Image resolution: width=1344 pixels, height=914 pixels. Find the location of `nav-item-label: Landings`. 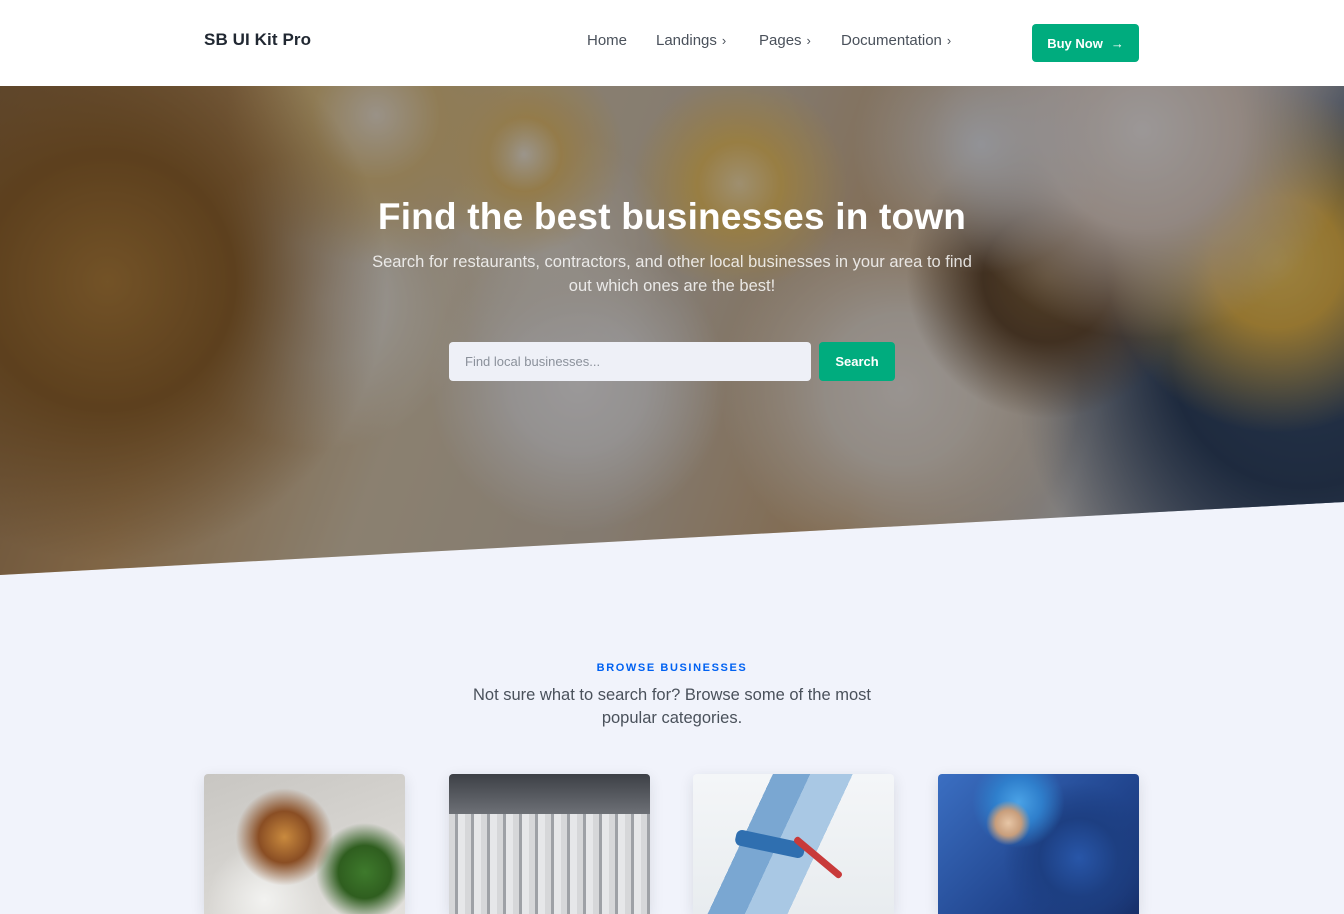

nav-item-label: Landings is located at coordinates (686, 40).